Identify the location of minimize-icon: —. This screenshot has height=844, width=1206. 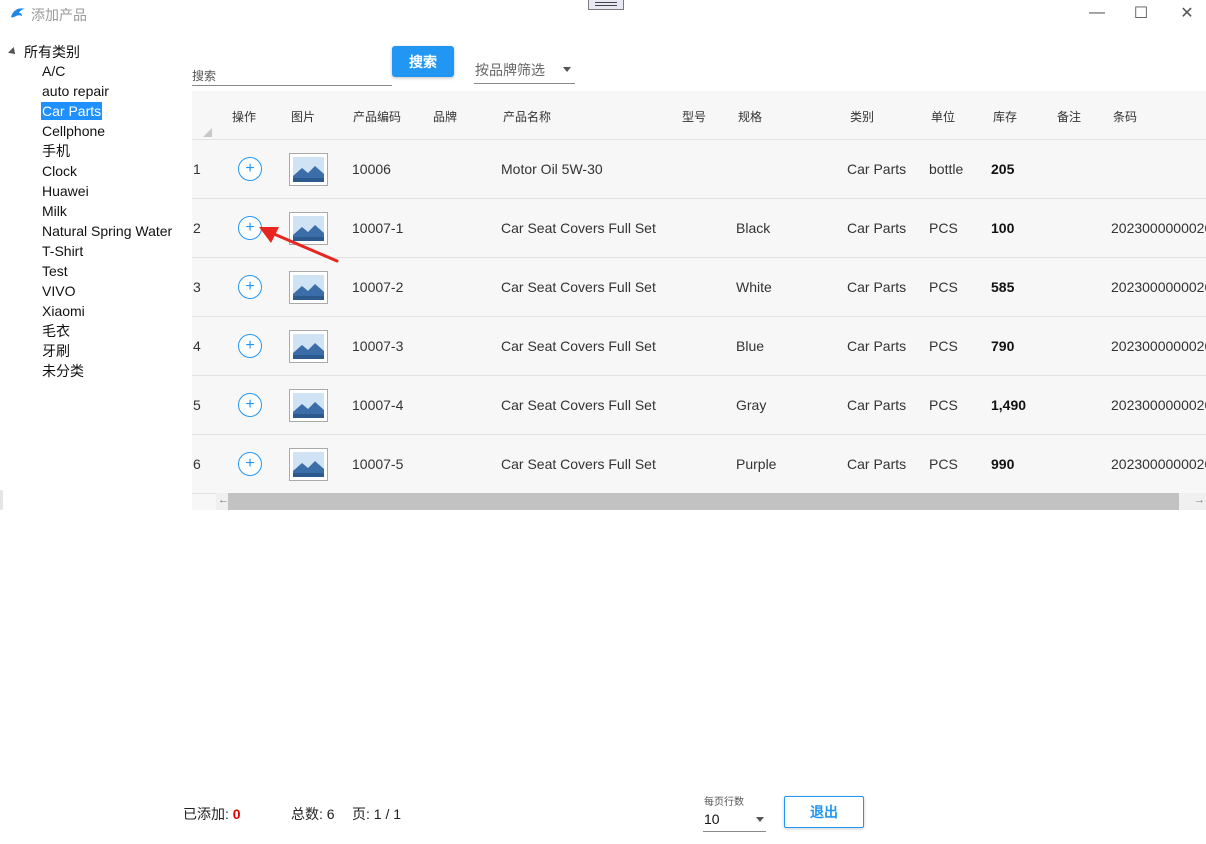
(1097, 12).